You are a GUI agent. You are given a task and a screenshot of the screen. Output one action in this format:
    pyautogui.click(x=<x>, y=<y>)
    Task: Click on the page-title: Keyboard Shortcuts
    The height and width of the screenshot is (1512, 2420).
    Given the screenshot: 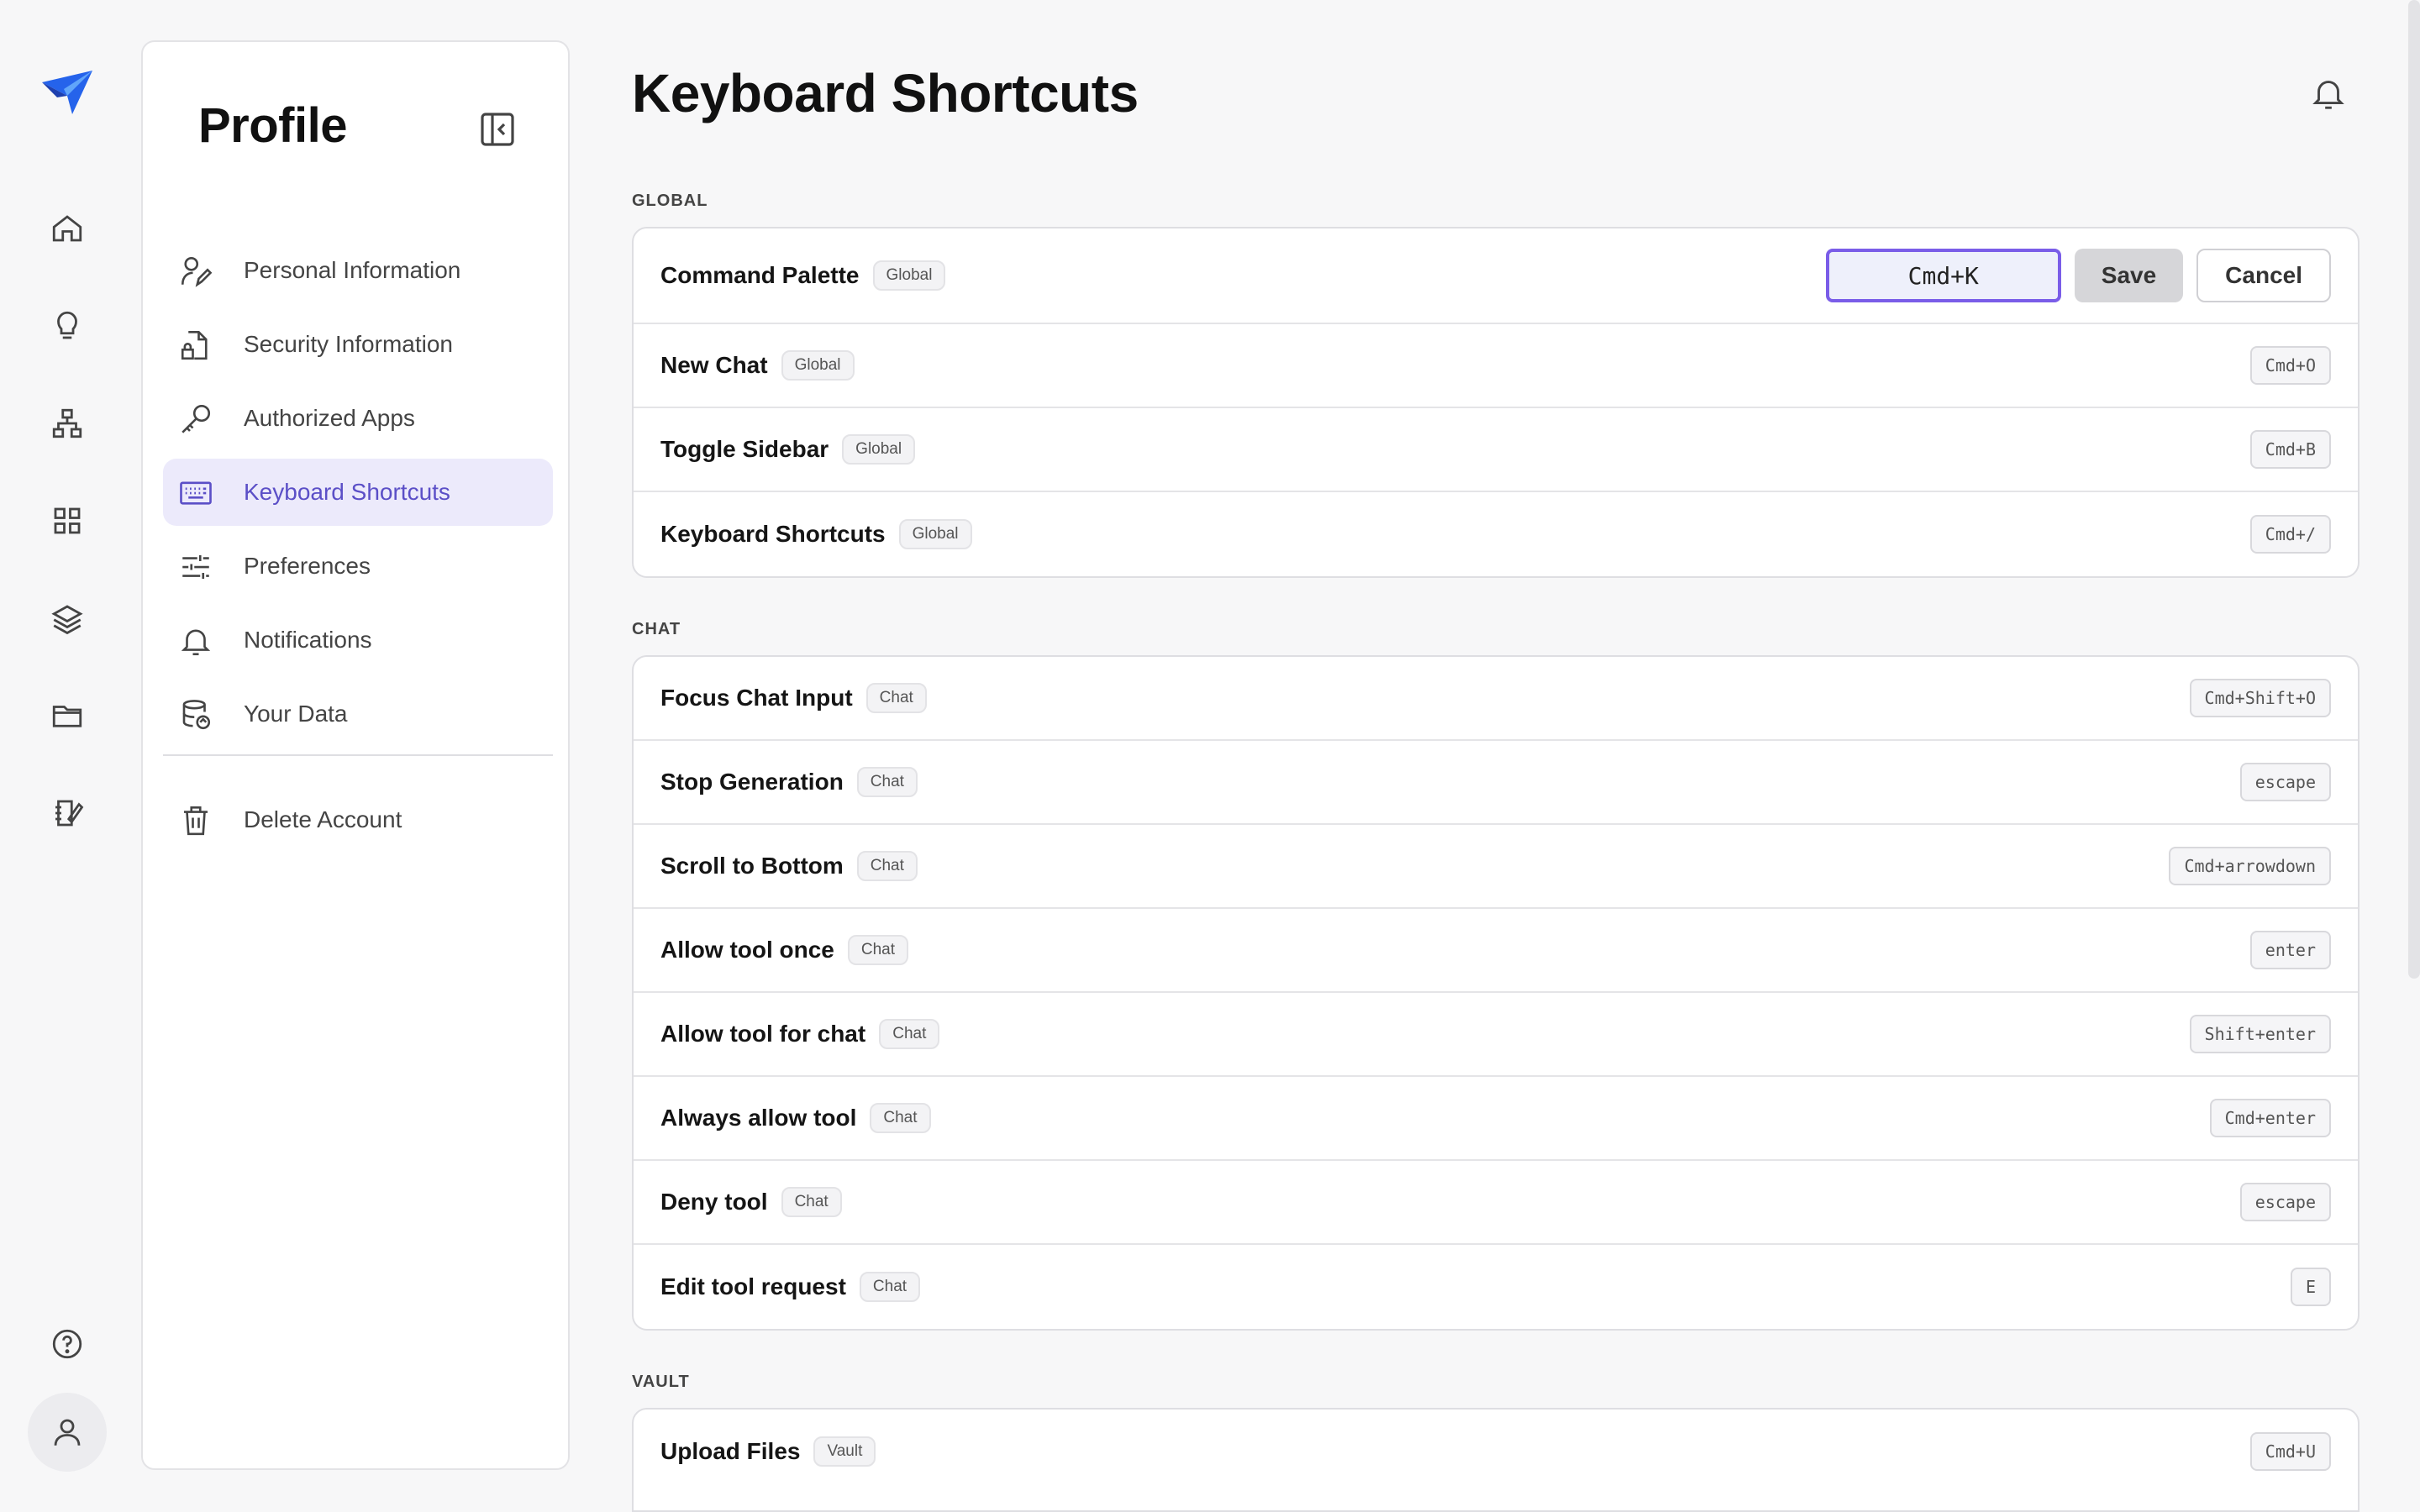 What is the action you would take?
    pyautogui.click(x=885, y=93)
    